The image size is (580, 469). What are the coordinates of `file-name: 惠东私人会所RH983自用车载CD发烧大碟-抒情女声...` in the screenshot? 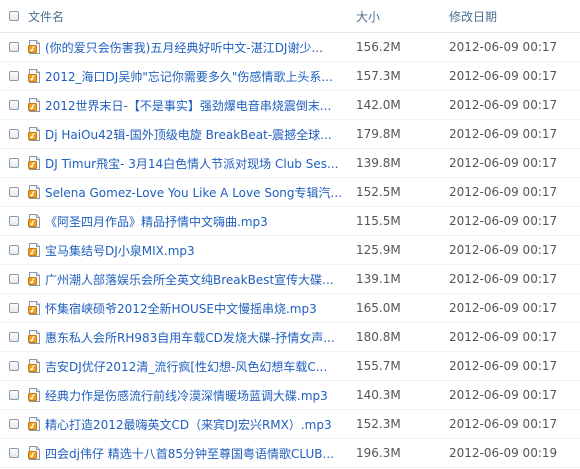 It's located at (190, 337).